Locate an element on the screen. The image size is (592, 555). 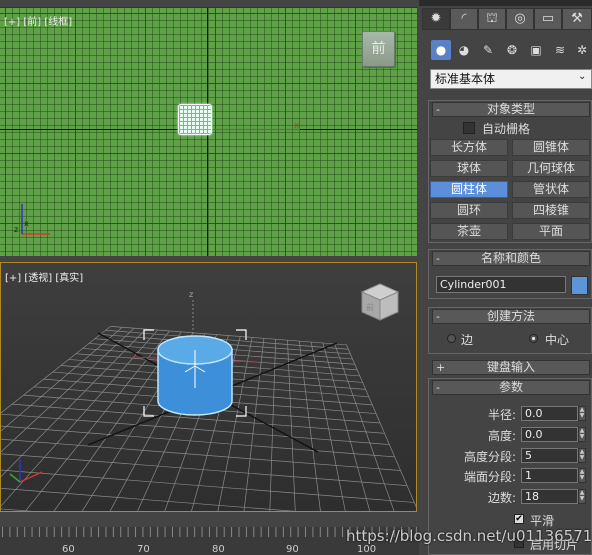
timeline-tick-label: 60 is located at coordinates (68, 549).